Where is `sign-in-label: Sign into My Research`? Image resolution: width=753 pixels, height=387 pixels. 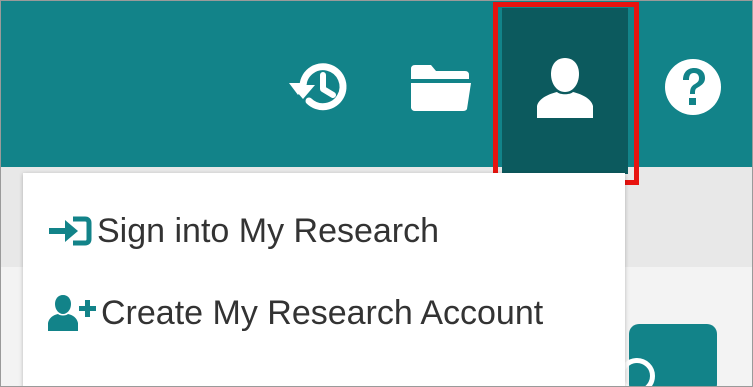
sign-in-label: Sign into My Research is located at coordinates (268, 230).